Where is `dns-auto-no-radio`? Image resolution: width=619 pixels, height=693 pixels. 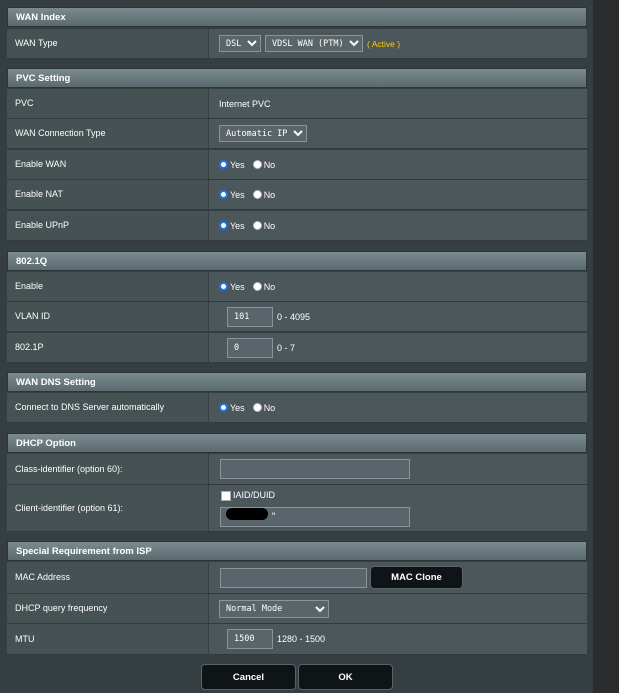 dns-auto-no-radio is located at coordinates (257, 407).